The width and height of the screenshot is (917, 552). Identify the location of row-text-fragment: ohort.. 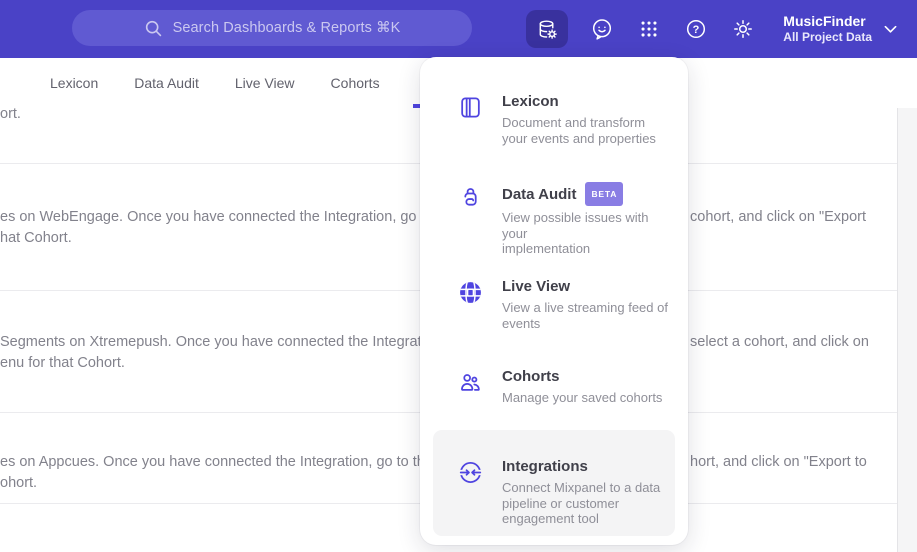
(19, 483).